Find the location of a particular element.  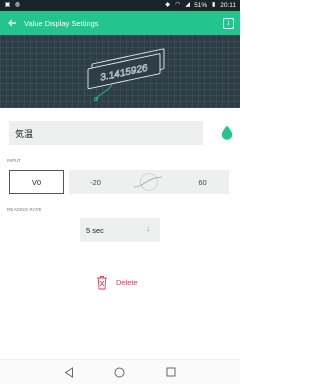

delete-button: Delete is located at coordinates (117, 282).